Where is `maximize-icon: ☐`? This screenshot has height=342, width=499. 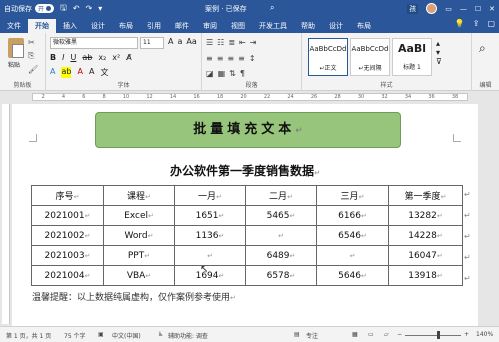 maximize-icon: ☐ is located at coordinates (478, 9).